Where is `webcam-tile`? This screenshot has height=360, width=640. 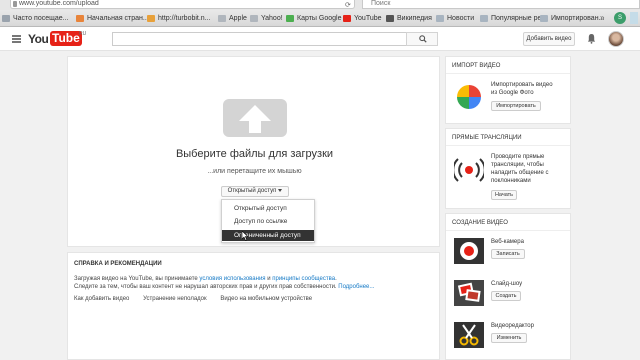
webcam-tile is located at coordinates (469, 251).